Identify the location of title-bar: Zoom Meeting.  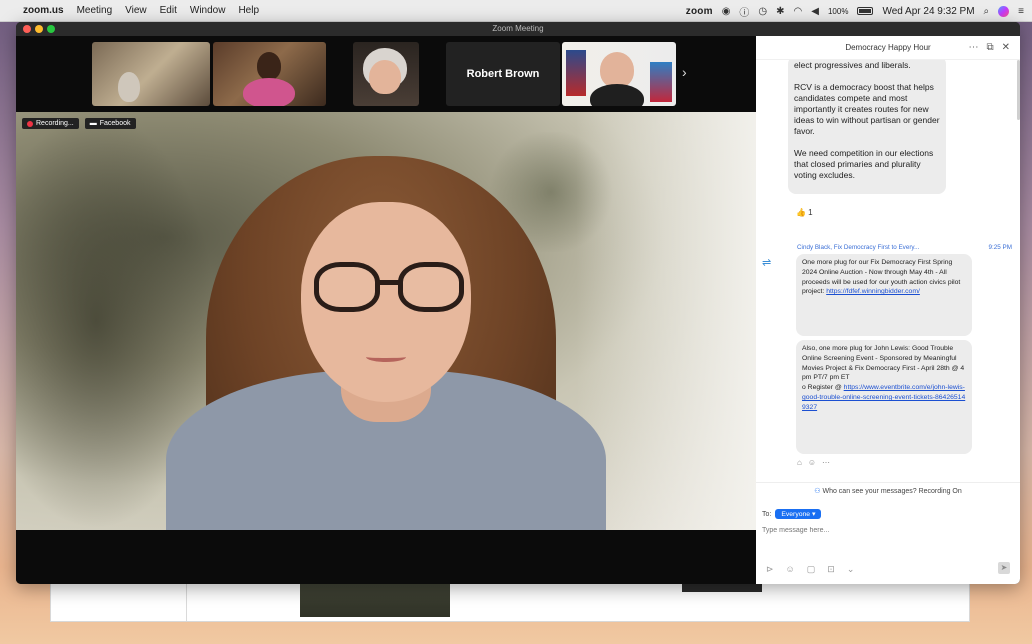
(518, 29).